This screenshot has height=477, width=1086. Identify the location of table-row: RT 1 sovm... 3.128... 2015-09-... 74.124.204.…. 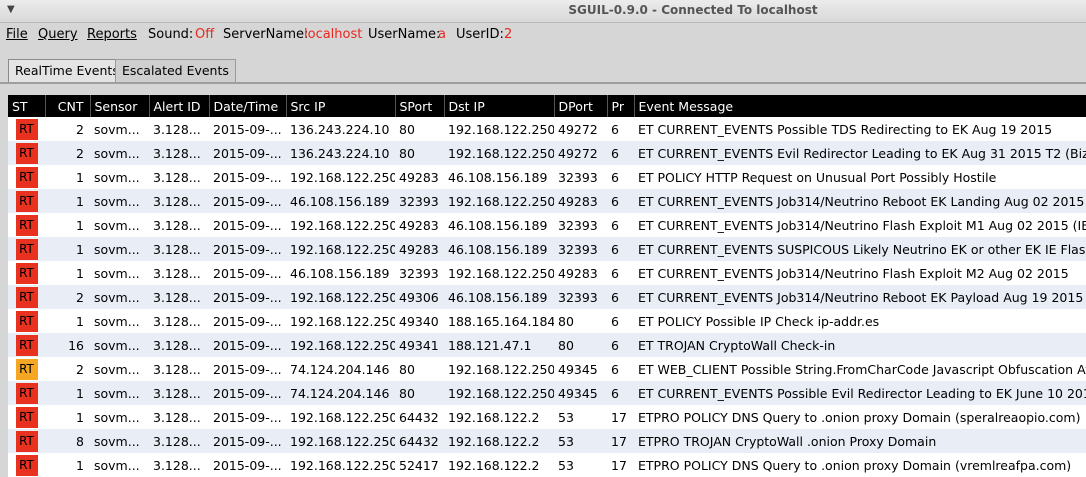
(547, 393).